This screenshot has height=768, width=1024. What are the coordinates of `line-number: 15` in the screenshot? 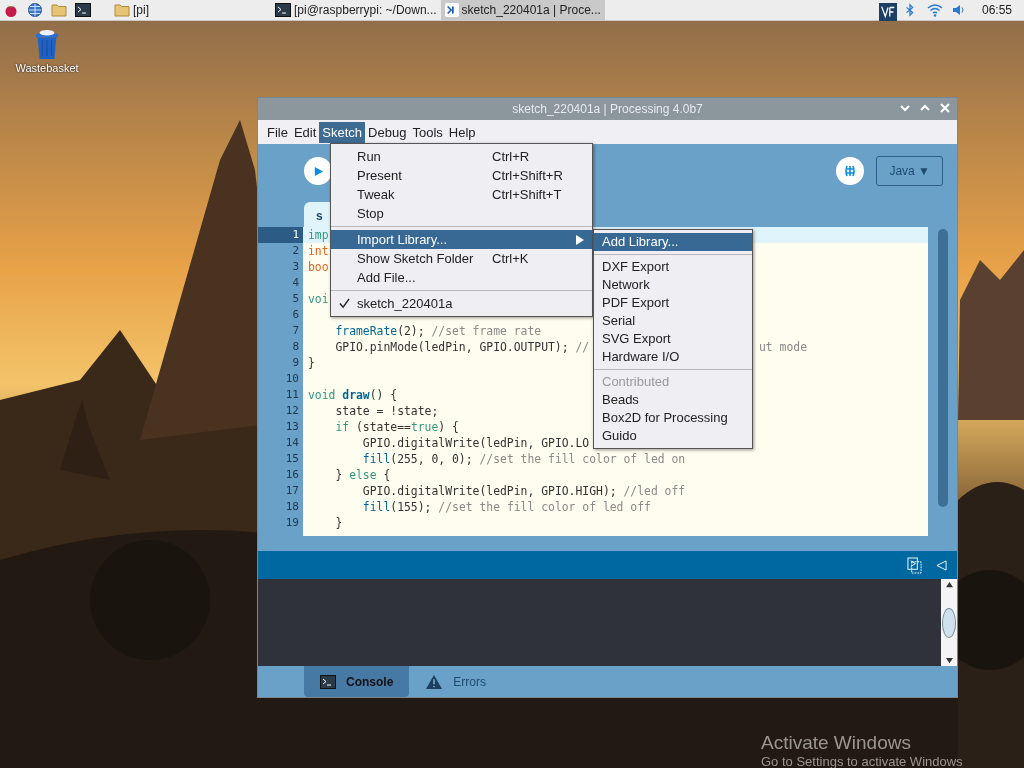 It's located at (292, 459).